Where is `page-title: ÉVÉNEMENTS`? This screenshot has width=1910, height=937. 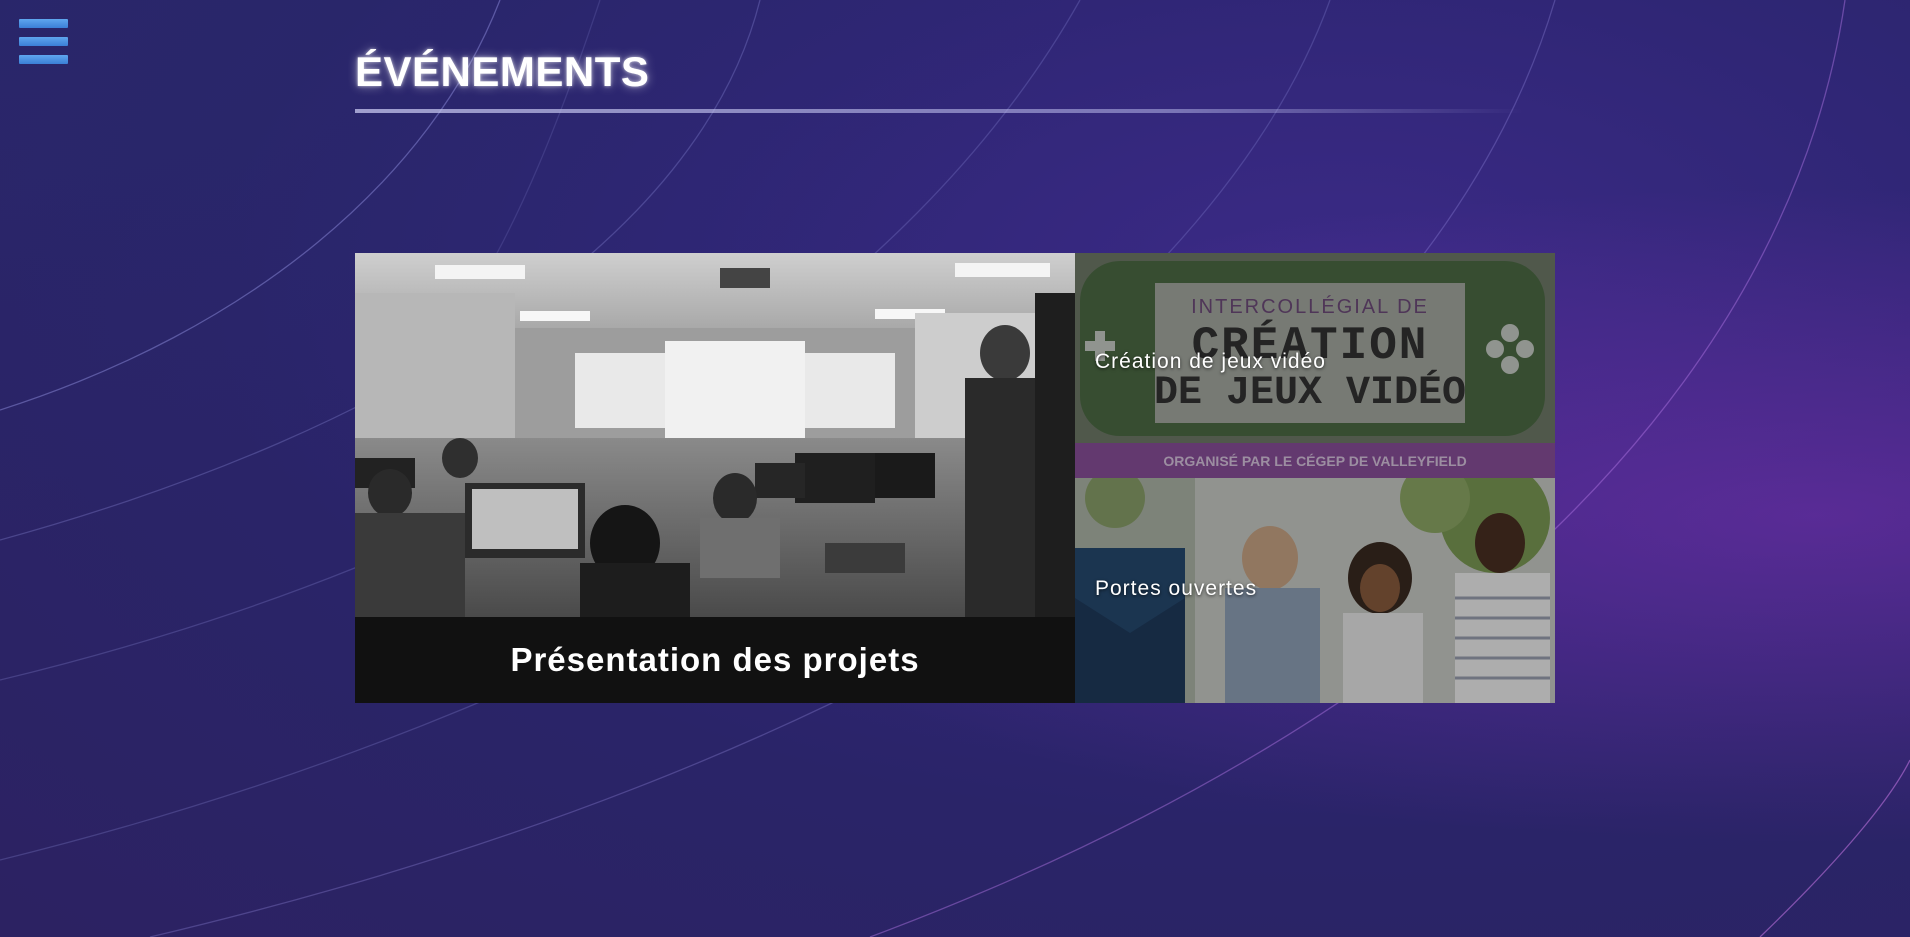 page-title: ÉVÉNEMENTS is located at coordinates (502, 71).